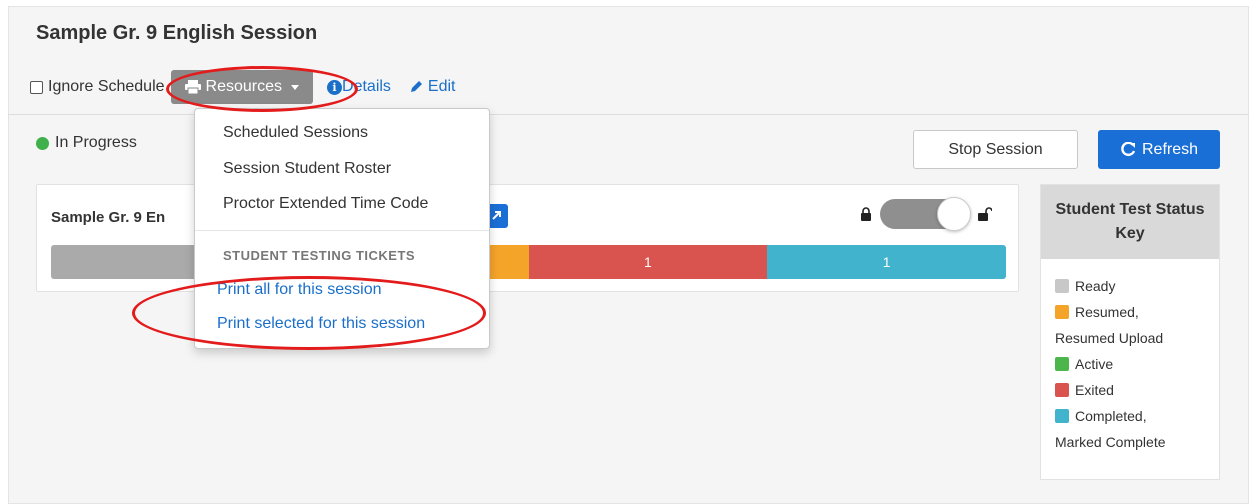  I want to click on menu-item-student-roster: Session Student Roster, so click(307, 169).